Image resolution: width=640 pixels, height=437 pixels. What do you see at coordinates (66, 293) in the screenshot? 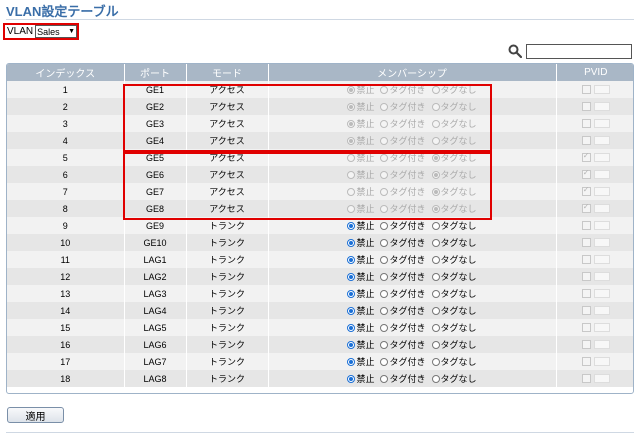
I see `cell-index: 13` at bounding box center [66, 293].